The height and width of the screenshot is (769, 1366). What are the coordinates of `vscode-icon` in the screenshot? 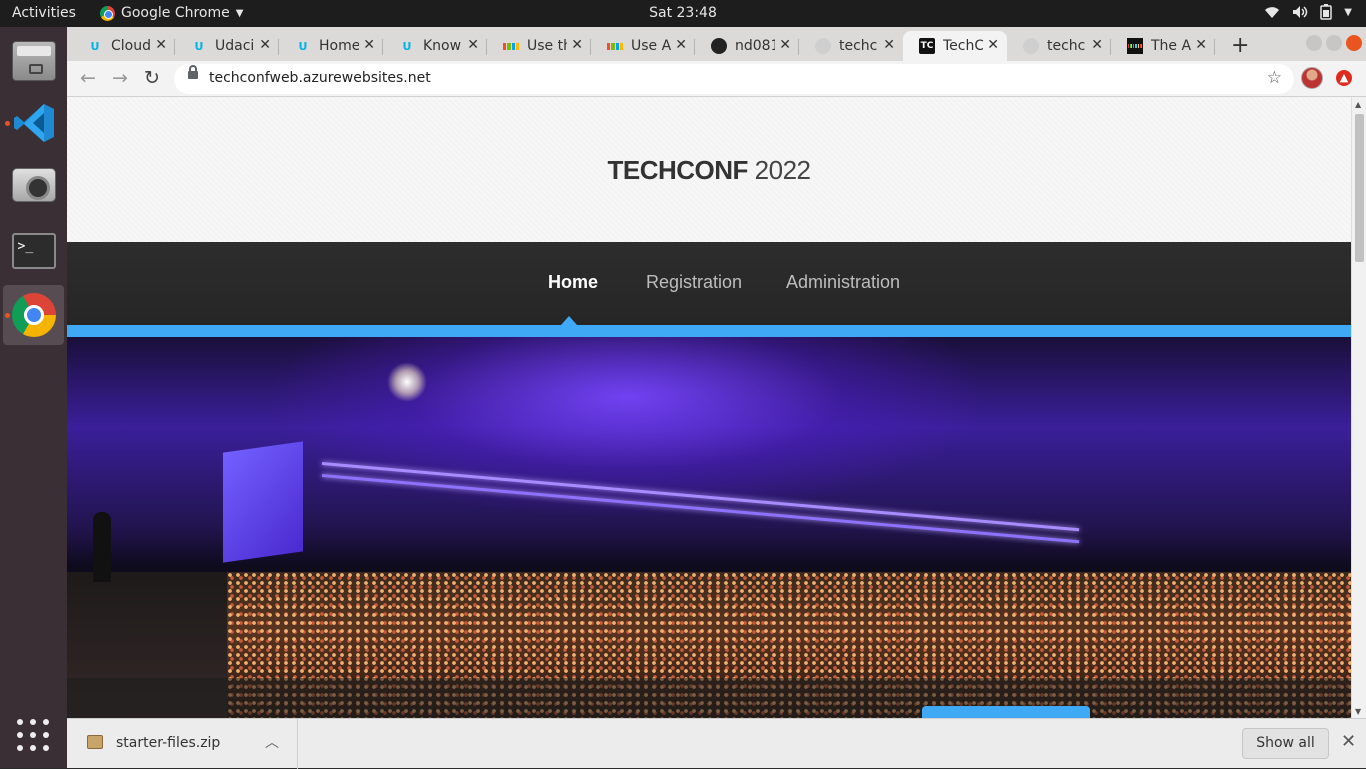 It's located at (33, 123).